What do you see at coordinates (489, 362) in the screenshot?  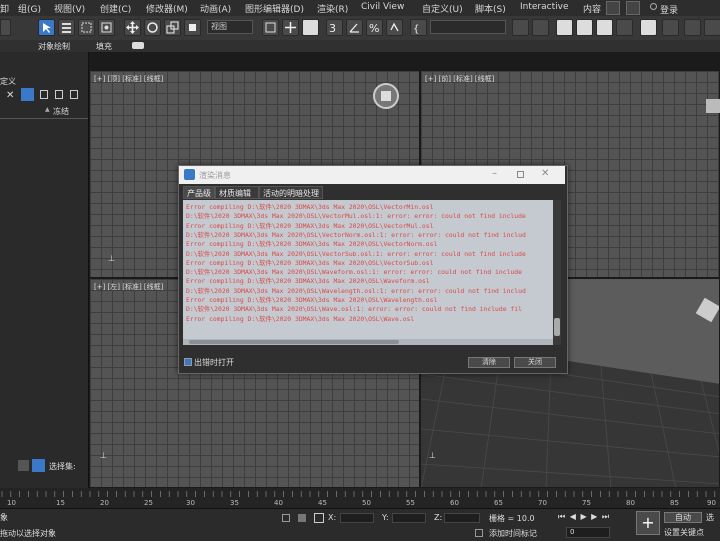 I see `clear-button: 清除` at bounding box center [489, 362].